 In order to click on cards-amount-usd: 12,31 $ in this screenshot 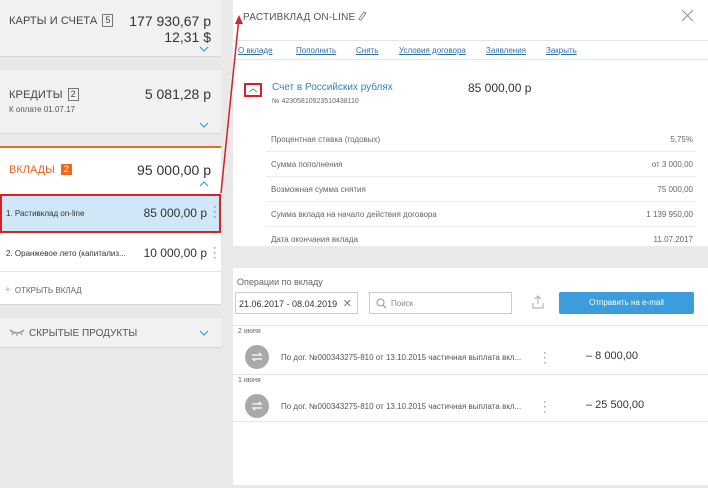, I will do `click(187, 37)`.